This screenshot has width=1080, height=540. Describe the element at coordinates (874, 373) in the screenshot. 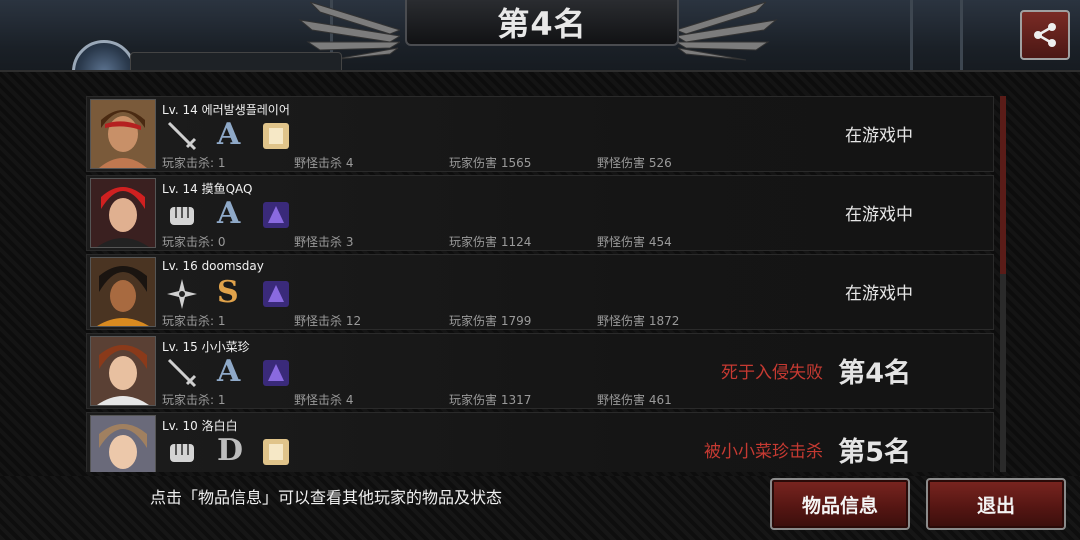

I see `final-rank: 第4名` at that location.